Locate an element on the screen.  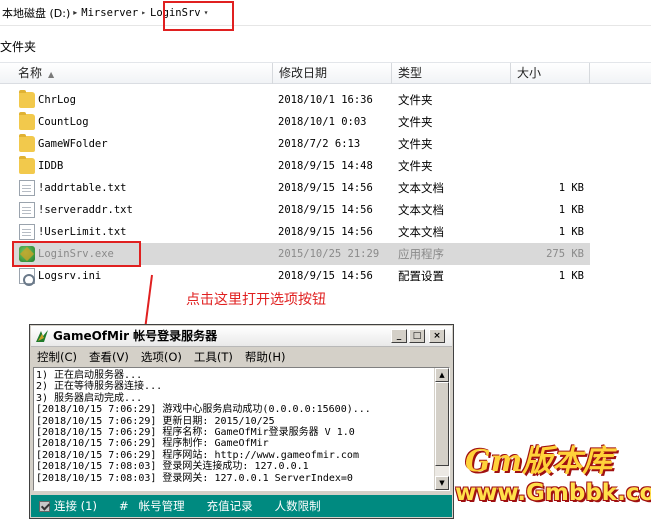
minimize-button: _ is located at coordinates (399, 336).